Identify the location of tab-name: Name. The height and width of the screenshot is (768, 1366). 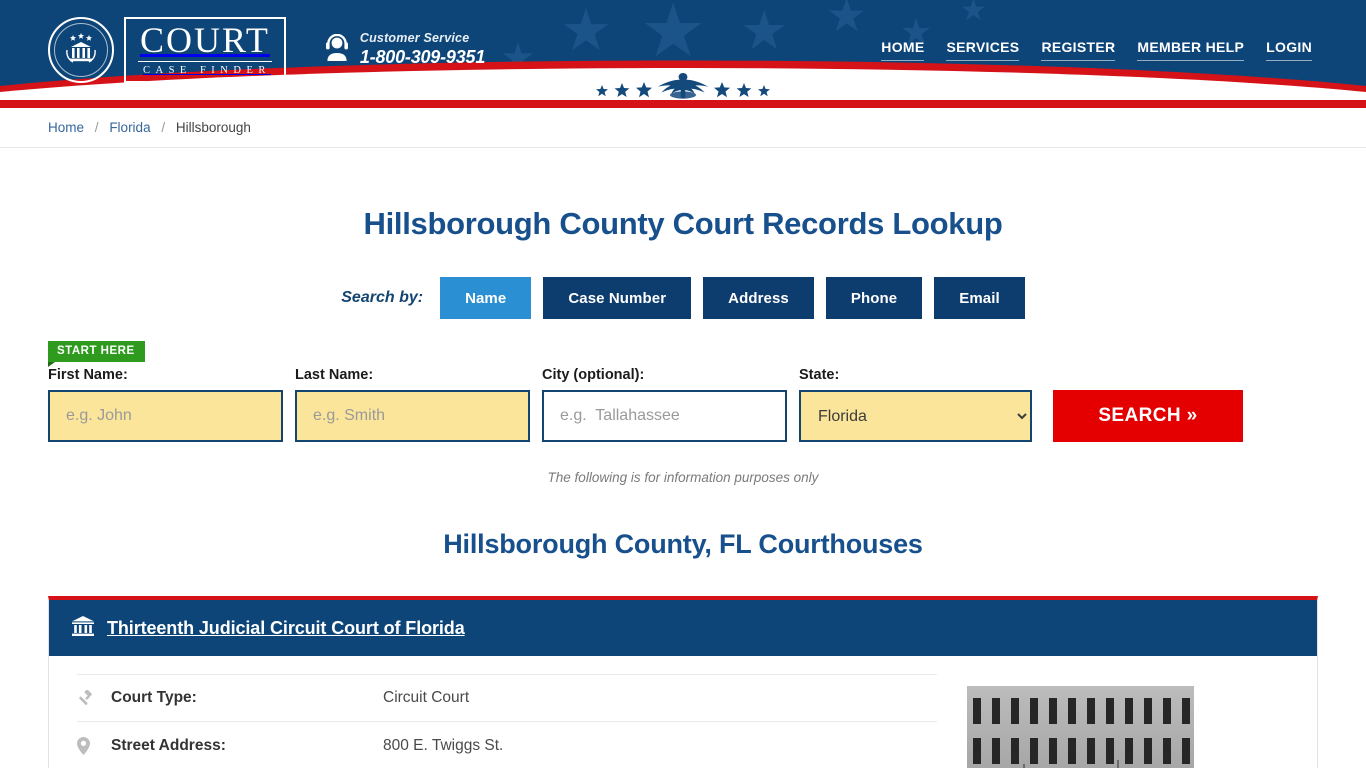
(486, 298).